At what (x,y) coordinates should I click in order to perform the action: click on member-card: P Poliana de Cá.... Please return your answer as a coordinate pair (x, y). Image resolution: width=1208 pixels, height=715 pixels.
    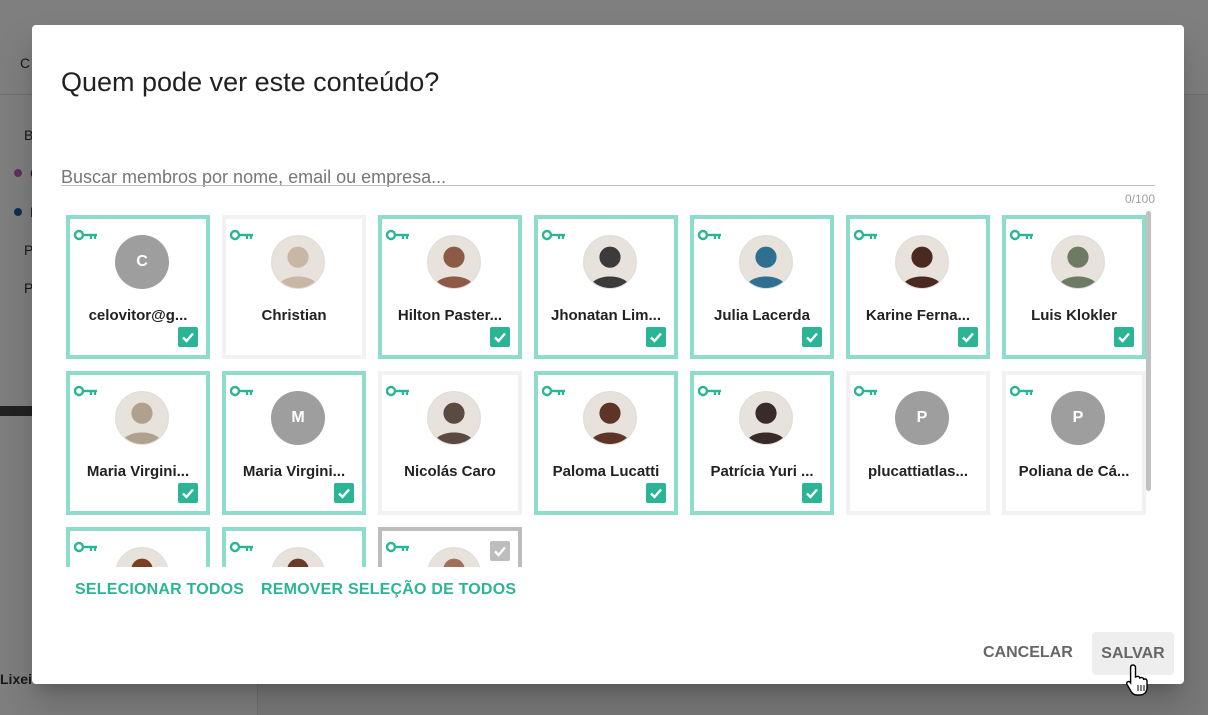
    Looking at the image, I should click on (1074, 443).